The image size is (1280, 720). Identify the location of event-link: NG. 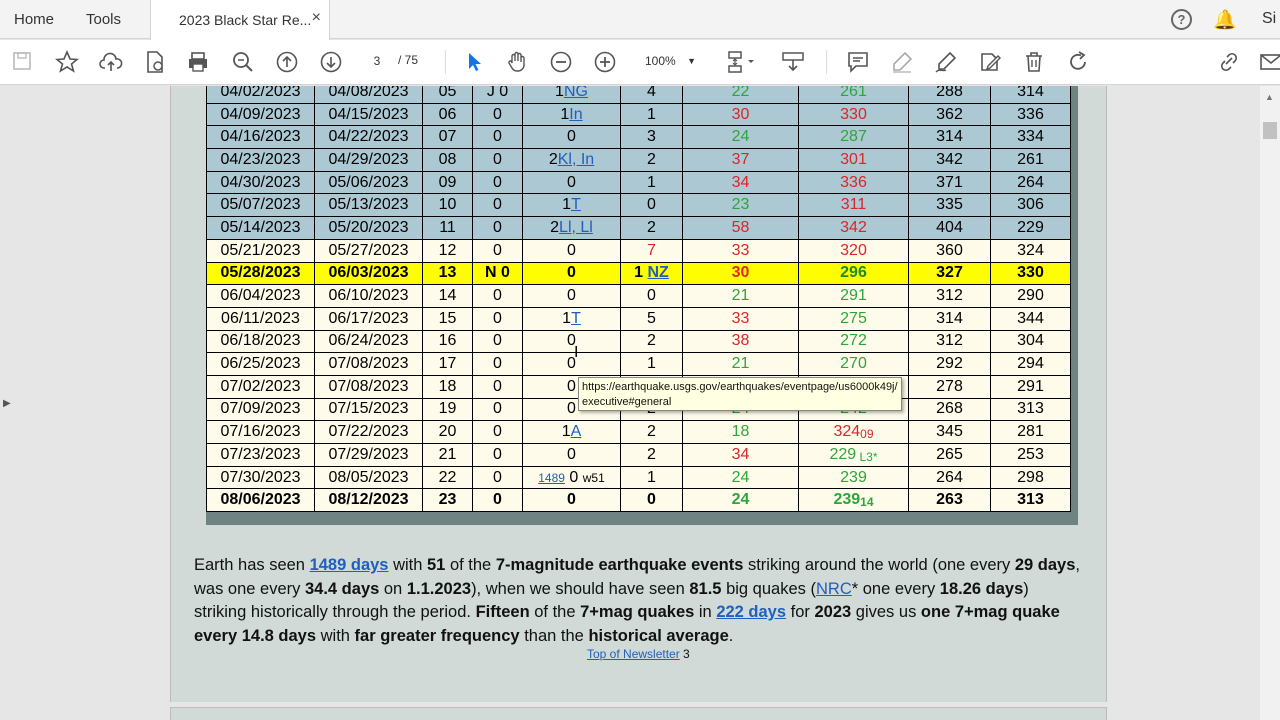
(576, 93).